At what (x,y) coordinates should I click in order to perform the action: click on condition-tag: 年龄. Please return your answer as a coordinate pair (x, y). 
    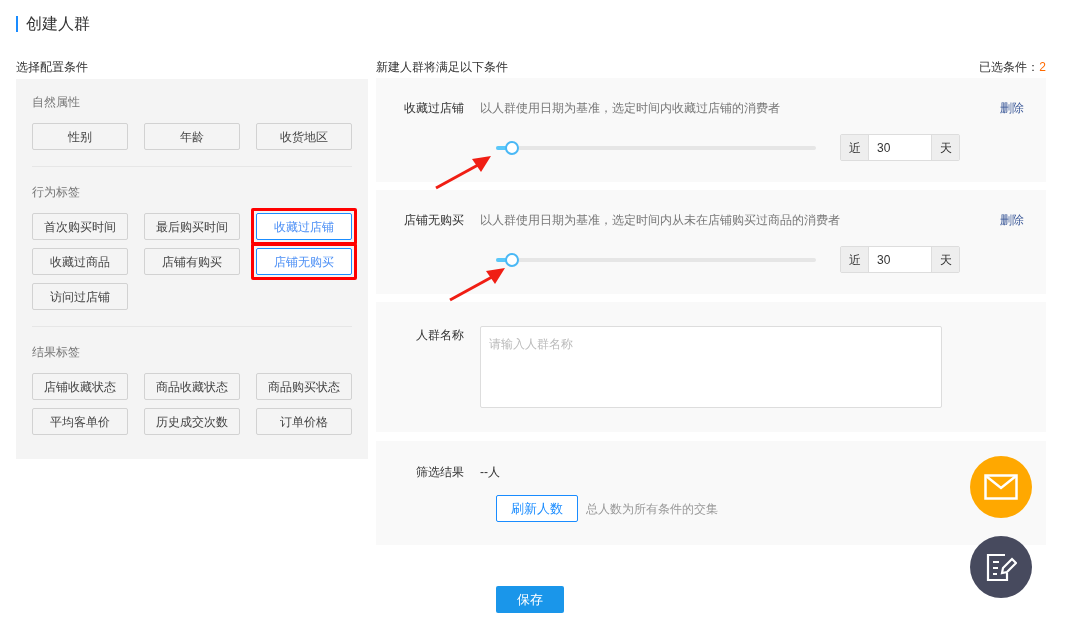
    Looking at the image, I should click on (192, 136).